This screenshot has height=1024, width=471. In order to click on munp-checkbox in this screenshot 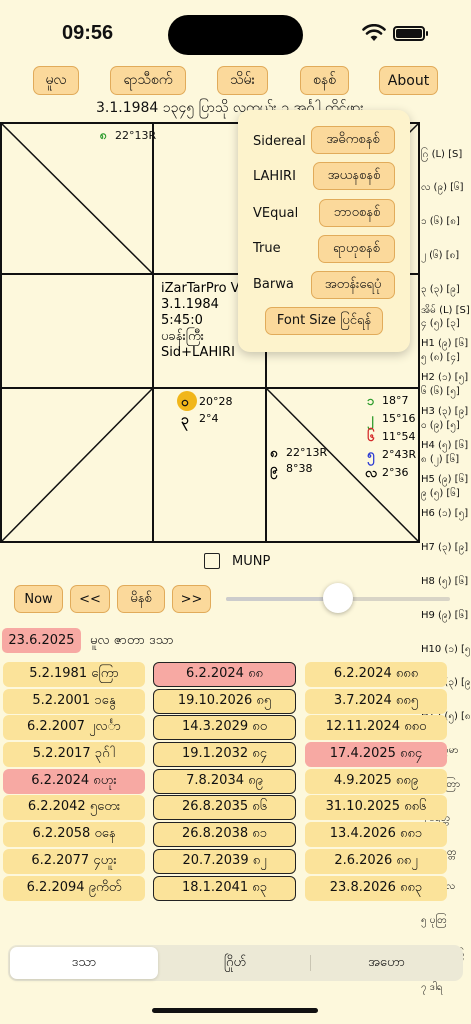, I will do `click(212, 561)`.